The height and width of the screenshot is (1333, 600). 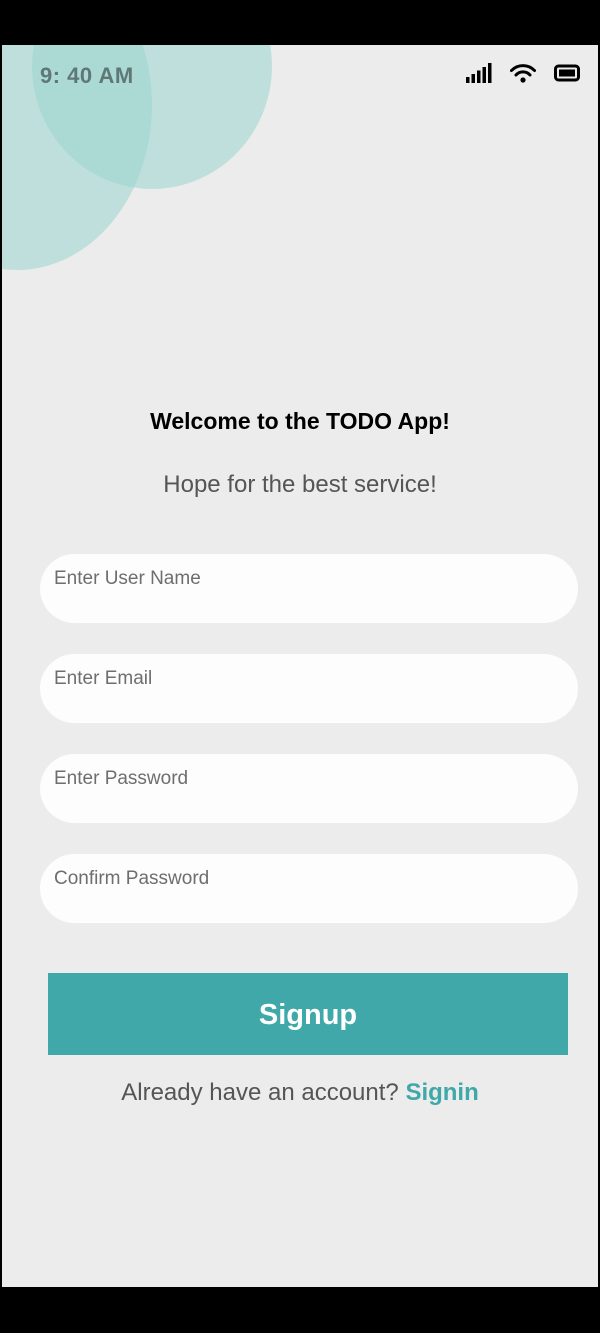 I want to click on signin-prompt-text: Already have an account?, so click(x=260, y=1092).